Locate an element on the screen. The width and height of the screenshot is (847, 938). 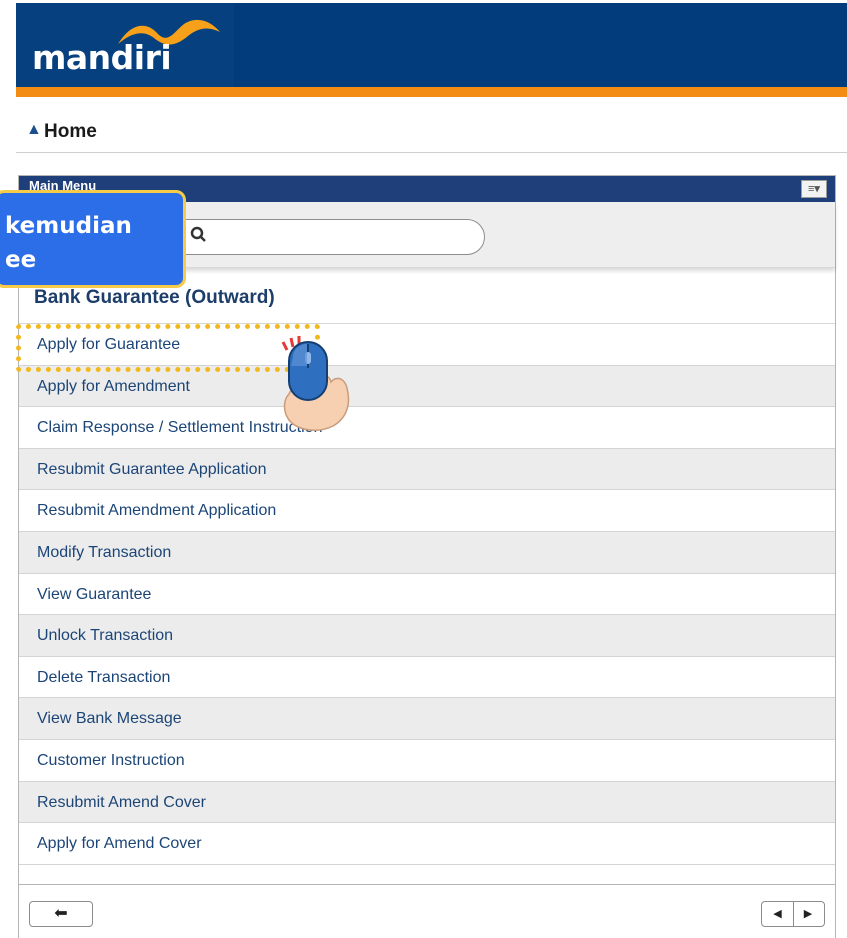
menu-item-unlock-transaction: Unlock Transaction is located at coordinates (427, 636).